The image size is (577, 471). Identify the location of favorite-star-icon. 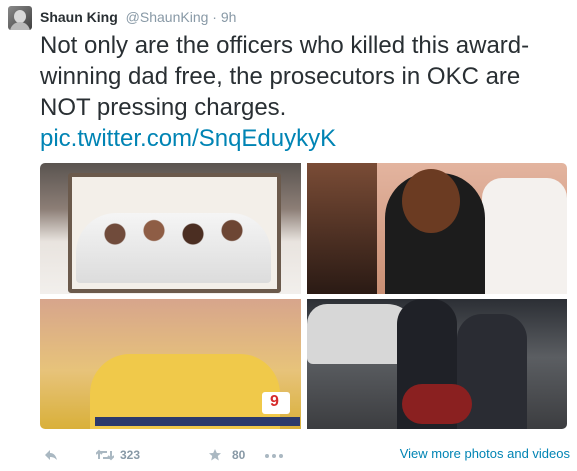
(215, 455).